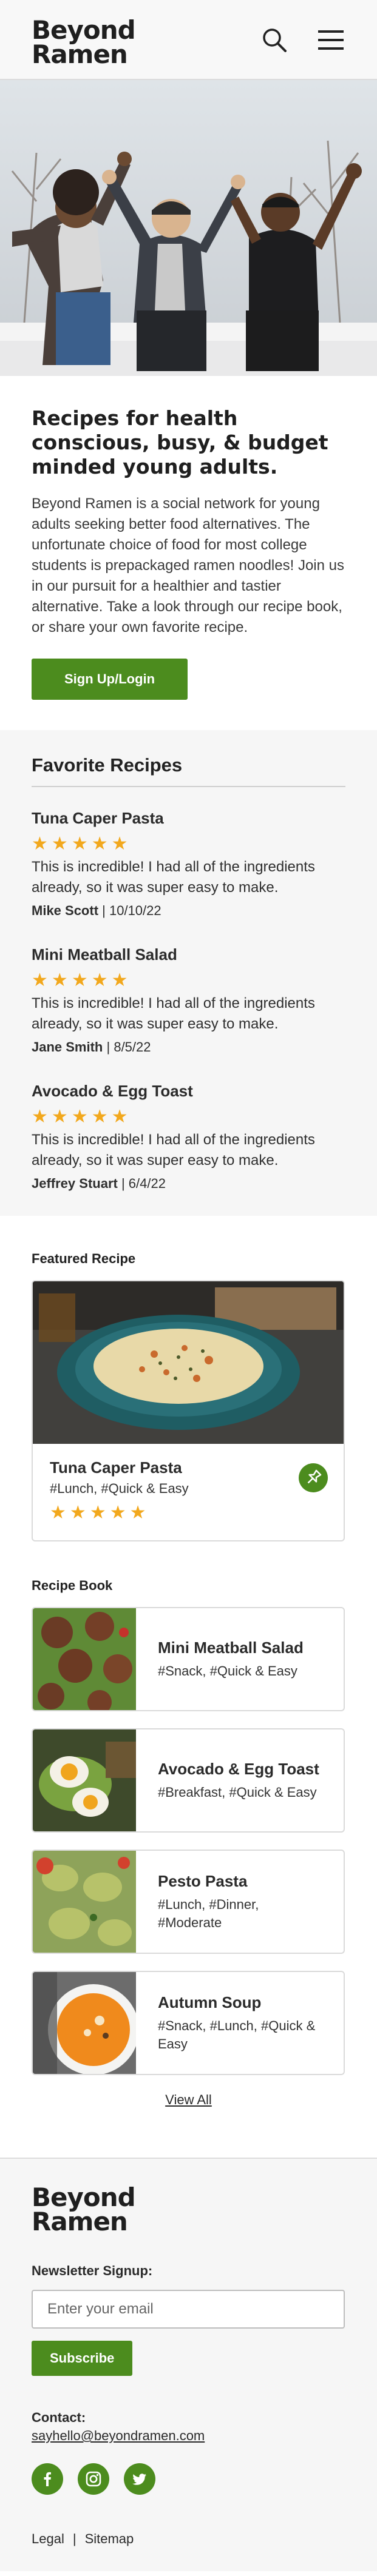 The width and height of the screenshot is (377, 2576). I want to click on footer-links: Legal | Sitemap, so click(188, 2539).